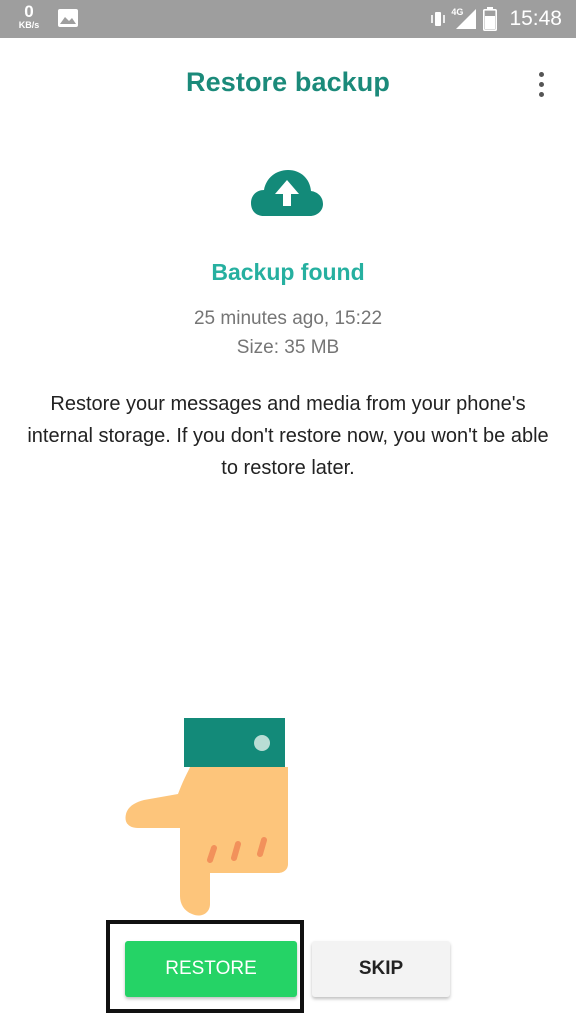  What do you see at coordinates (288, 347) in the screenshot?
I see `backup-size: Size: 35 MB` at bounding box center [288, 347].